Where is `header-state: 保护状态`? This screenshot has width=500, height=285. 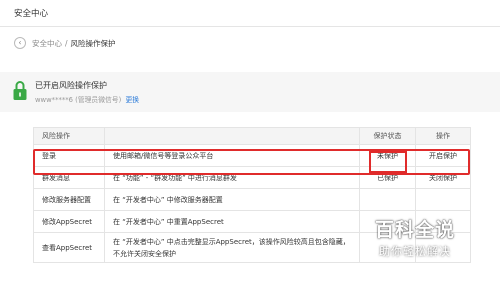 header-state: 保护状态 is located at coordinates (387, 136).